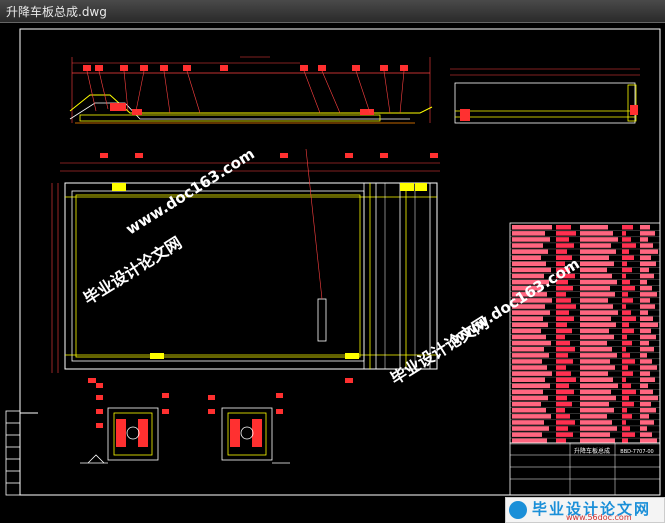  I want to click on watermark-url-1: www.doc163.com, so click(190, 192).